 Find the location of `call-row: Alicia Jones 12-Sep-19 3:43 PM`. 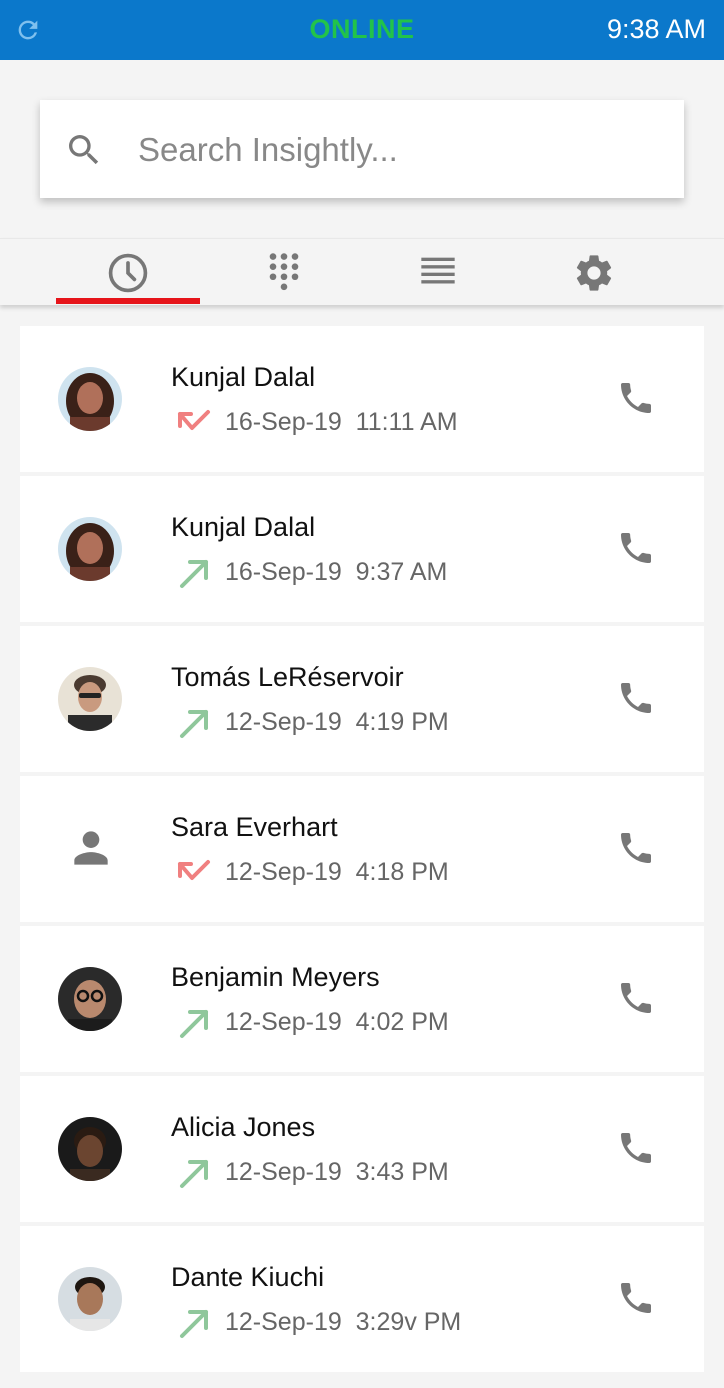

call-row: Alicia Jones 12-Sep-19 3:43 PM is located at coordinates (362, 1149).